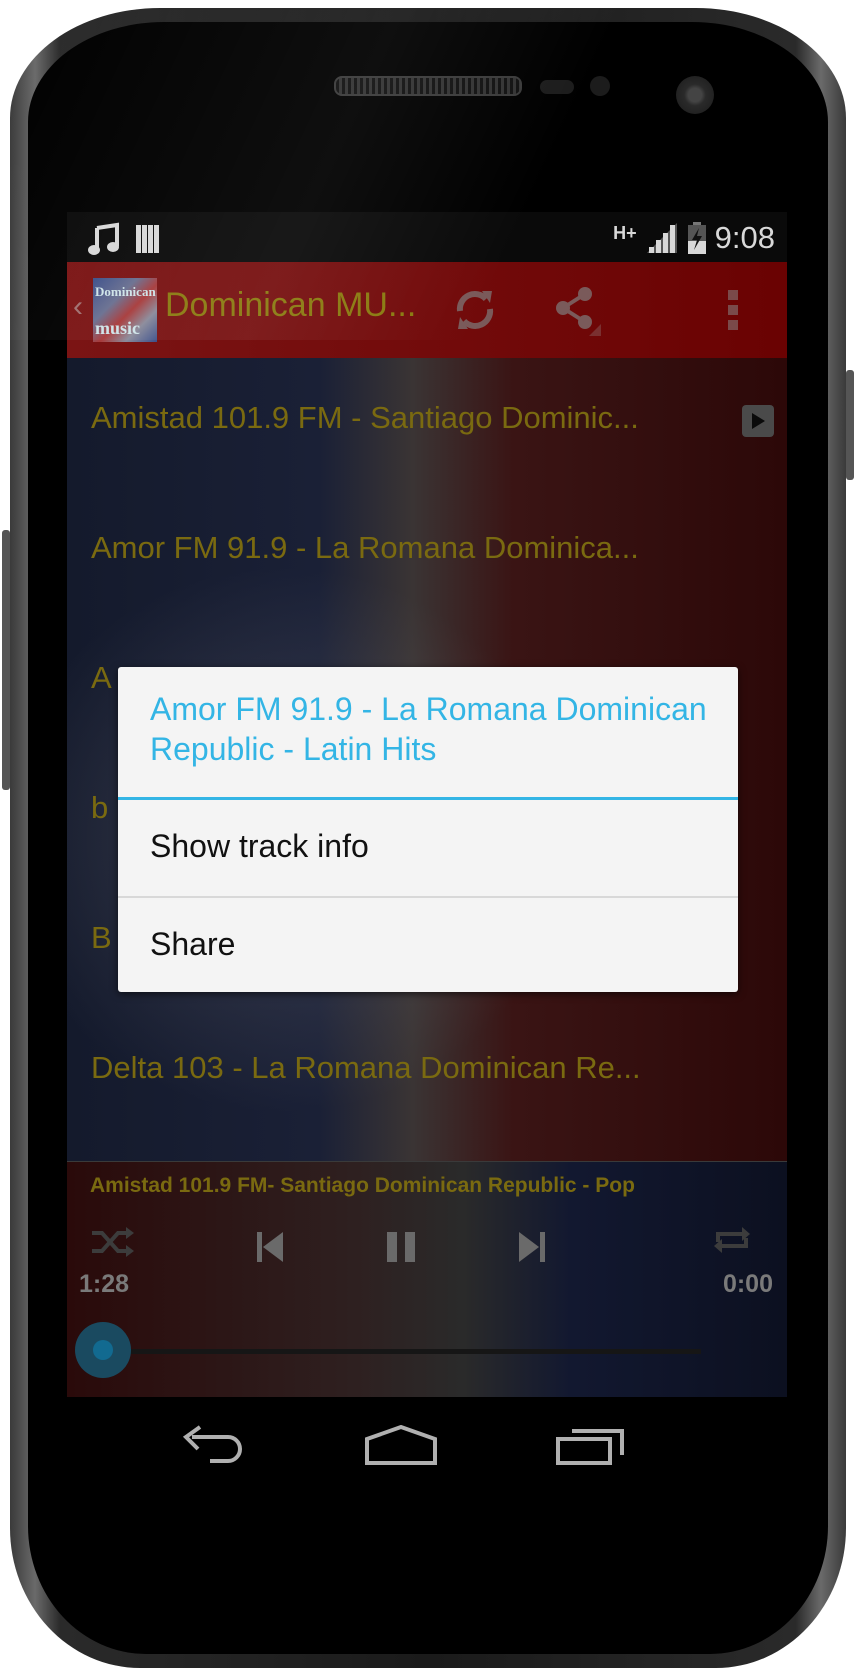  I want to click on recent-apps-icon, so click(590, 1447).